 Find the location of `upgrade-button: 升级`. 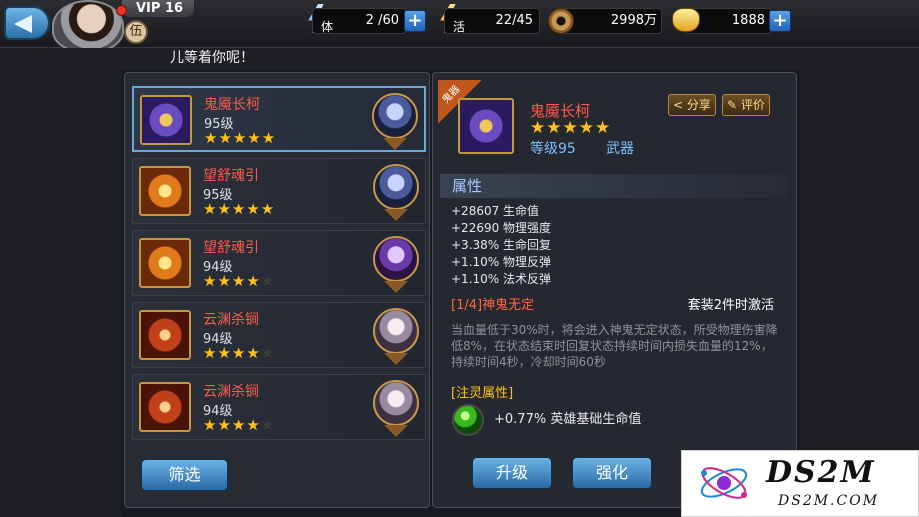

upgrade-button: 升级 is located at coordinates (512, 473).